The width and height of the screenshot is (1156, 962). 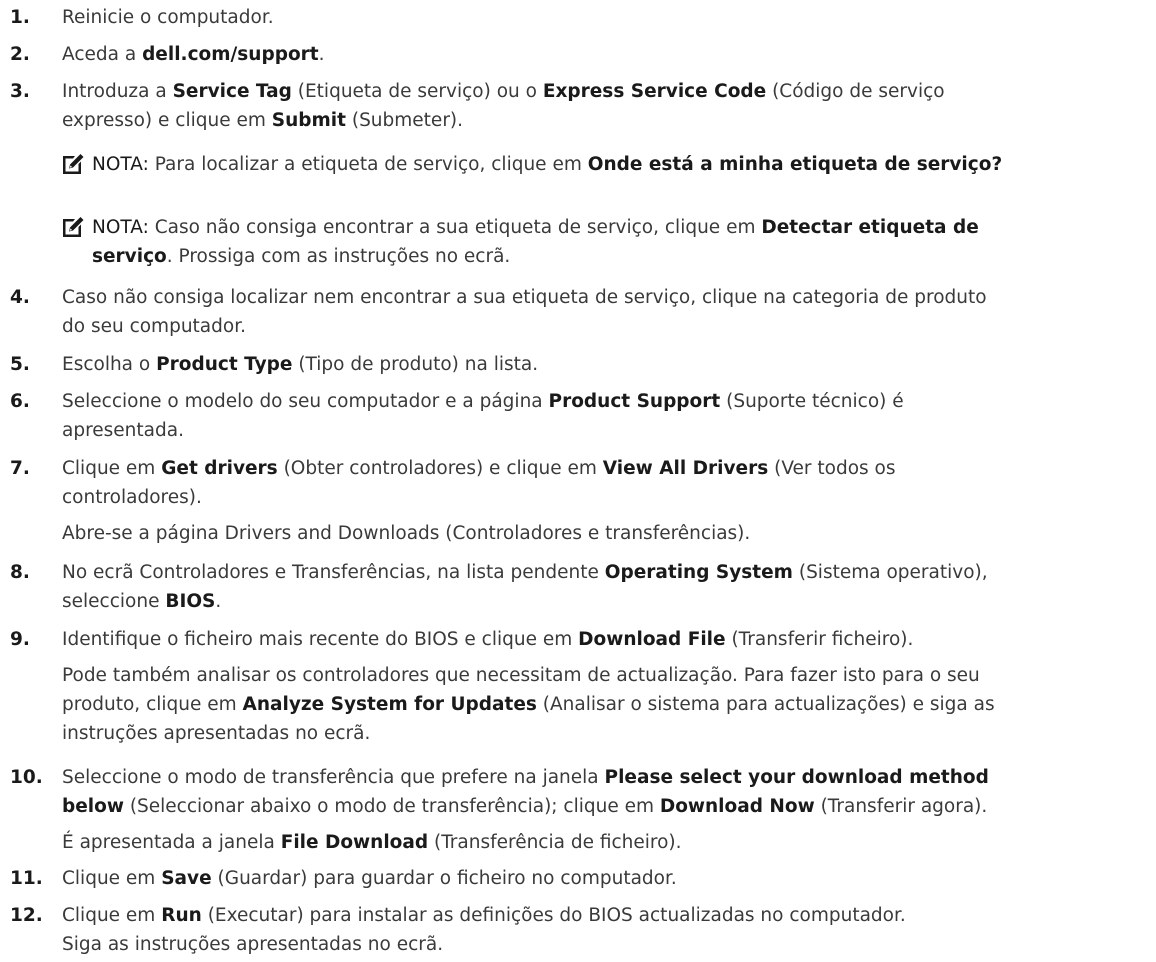 What do you see at coordinates (26, 878) in the screenshot?
I see `step-number: 11.` at bounding box center [26, 878].